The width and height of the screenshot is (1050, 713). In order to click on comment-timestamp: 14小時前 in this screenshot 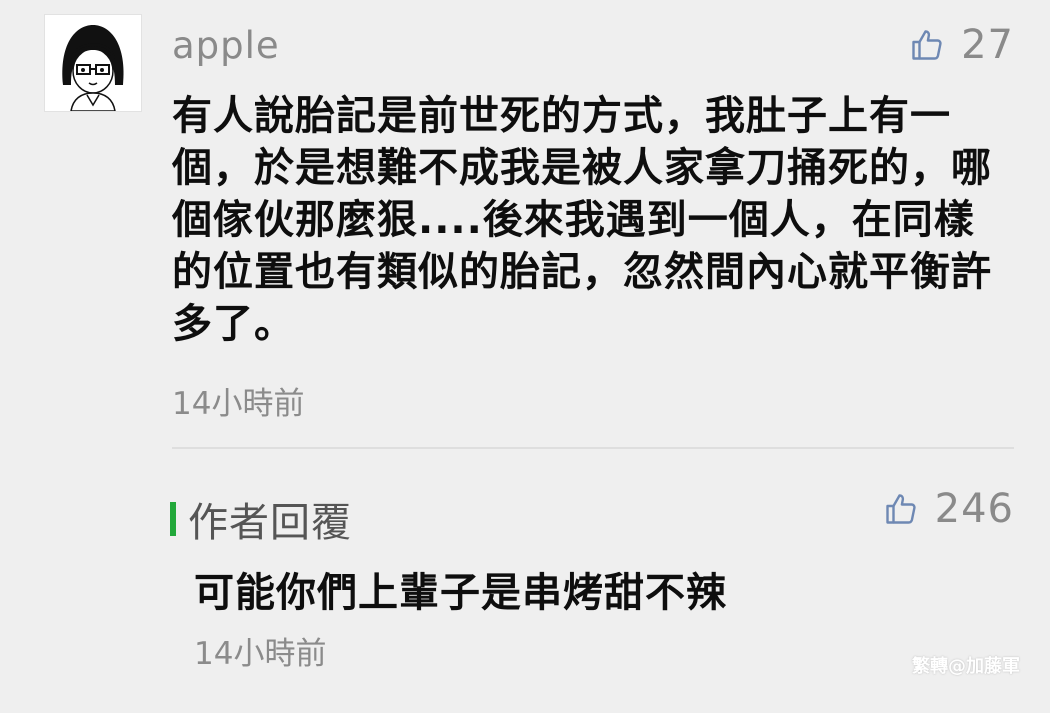, I will do `click(238, 404)`.